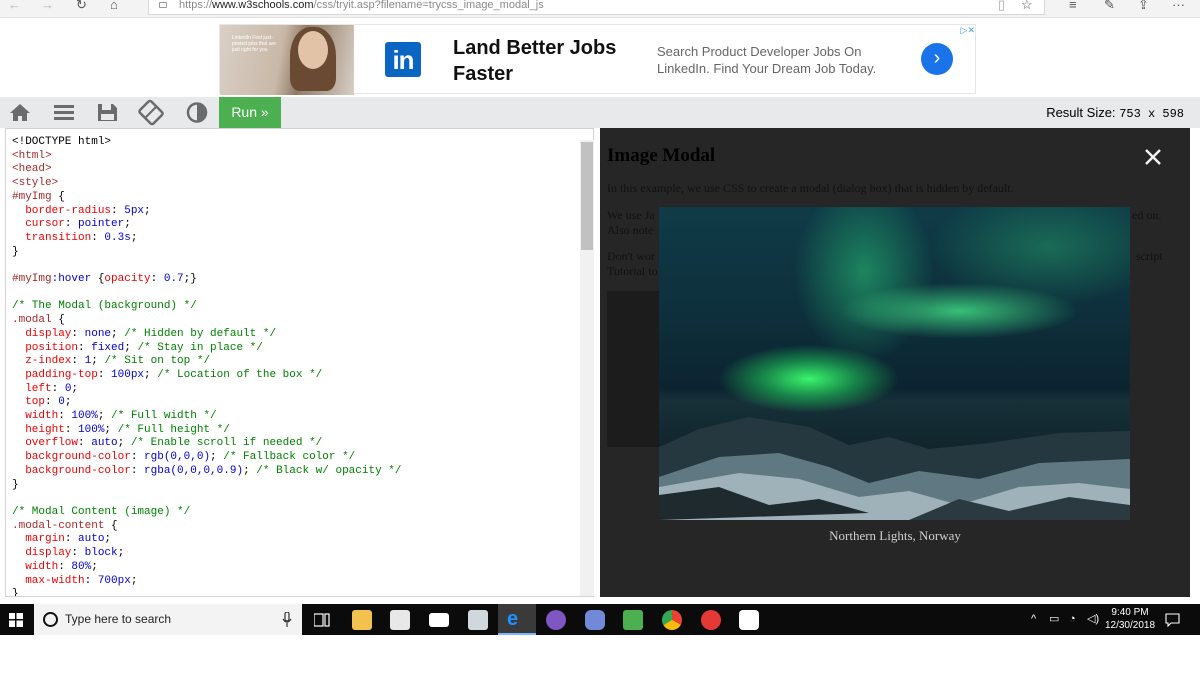 This screenshot has height=675, width=1200. I want to click on url-prefix: https://, so click(196, 5).